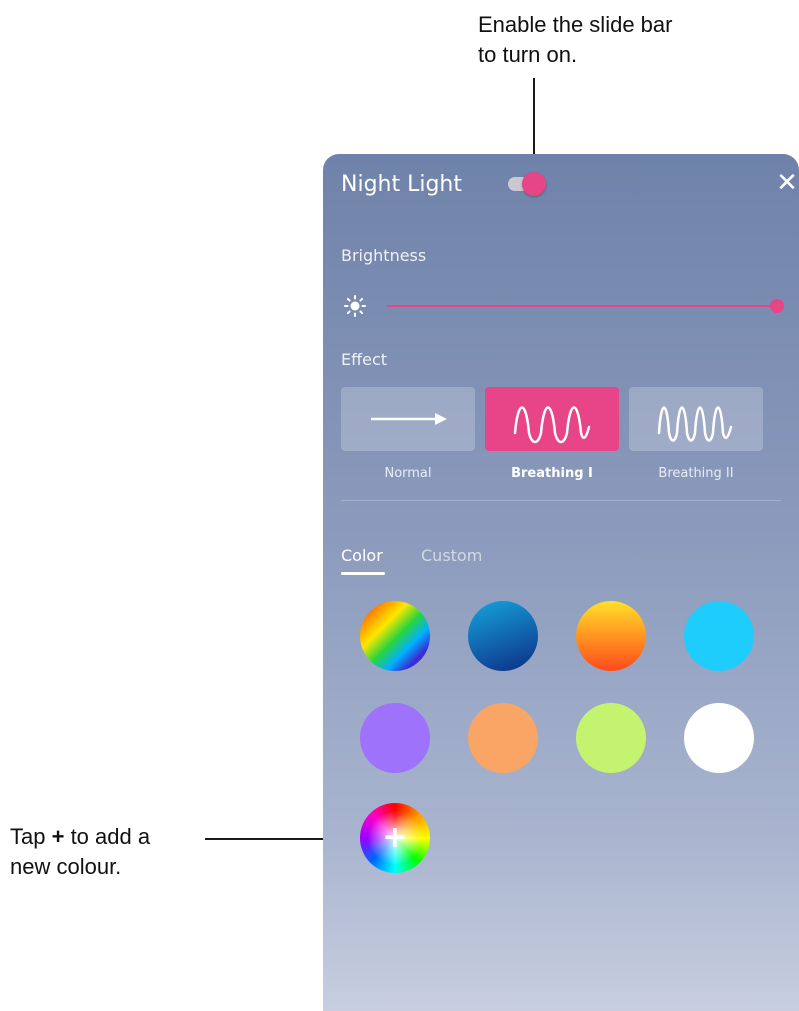 Image resolution: width=799 pixels, height=1011 pixels. I want to click on toggle-knob, so click(534, 184).